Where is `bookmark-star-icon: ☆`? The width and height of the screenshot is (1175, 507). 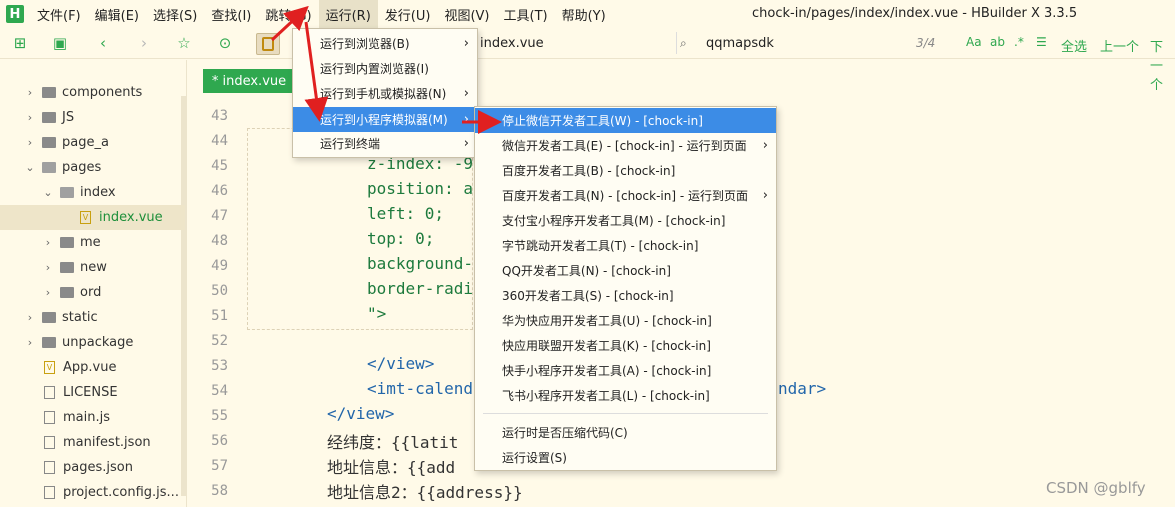 bookmark-star-icon: ☆ is located at coordinates (184, 43).